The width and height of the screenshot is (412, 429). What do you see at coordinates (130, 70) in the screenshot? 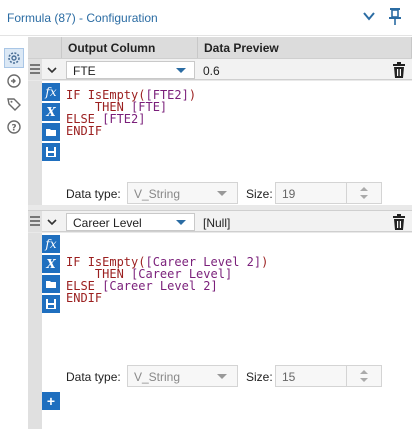
I see `output-column-select: FTE` at bounding box center [130, 70].